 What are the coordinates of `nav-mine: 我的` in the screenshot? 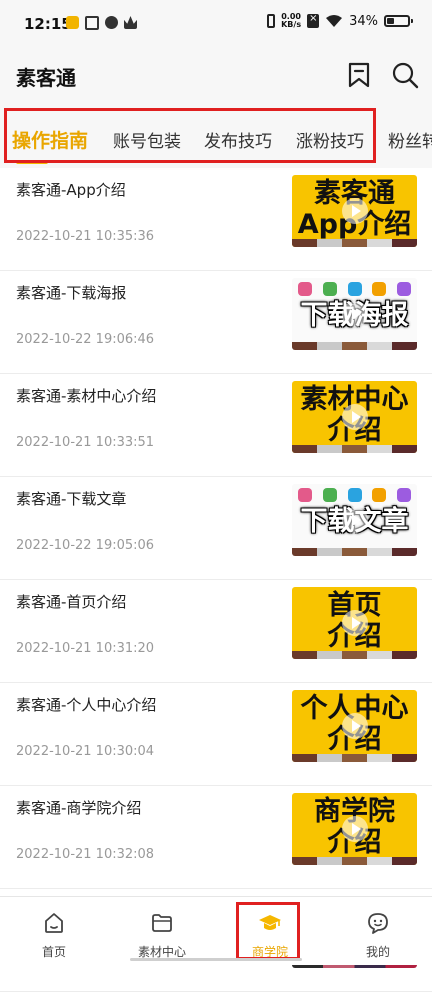 It's located at (378, 931).